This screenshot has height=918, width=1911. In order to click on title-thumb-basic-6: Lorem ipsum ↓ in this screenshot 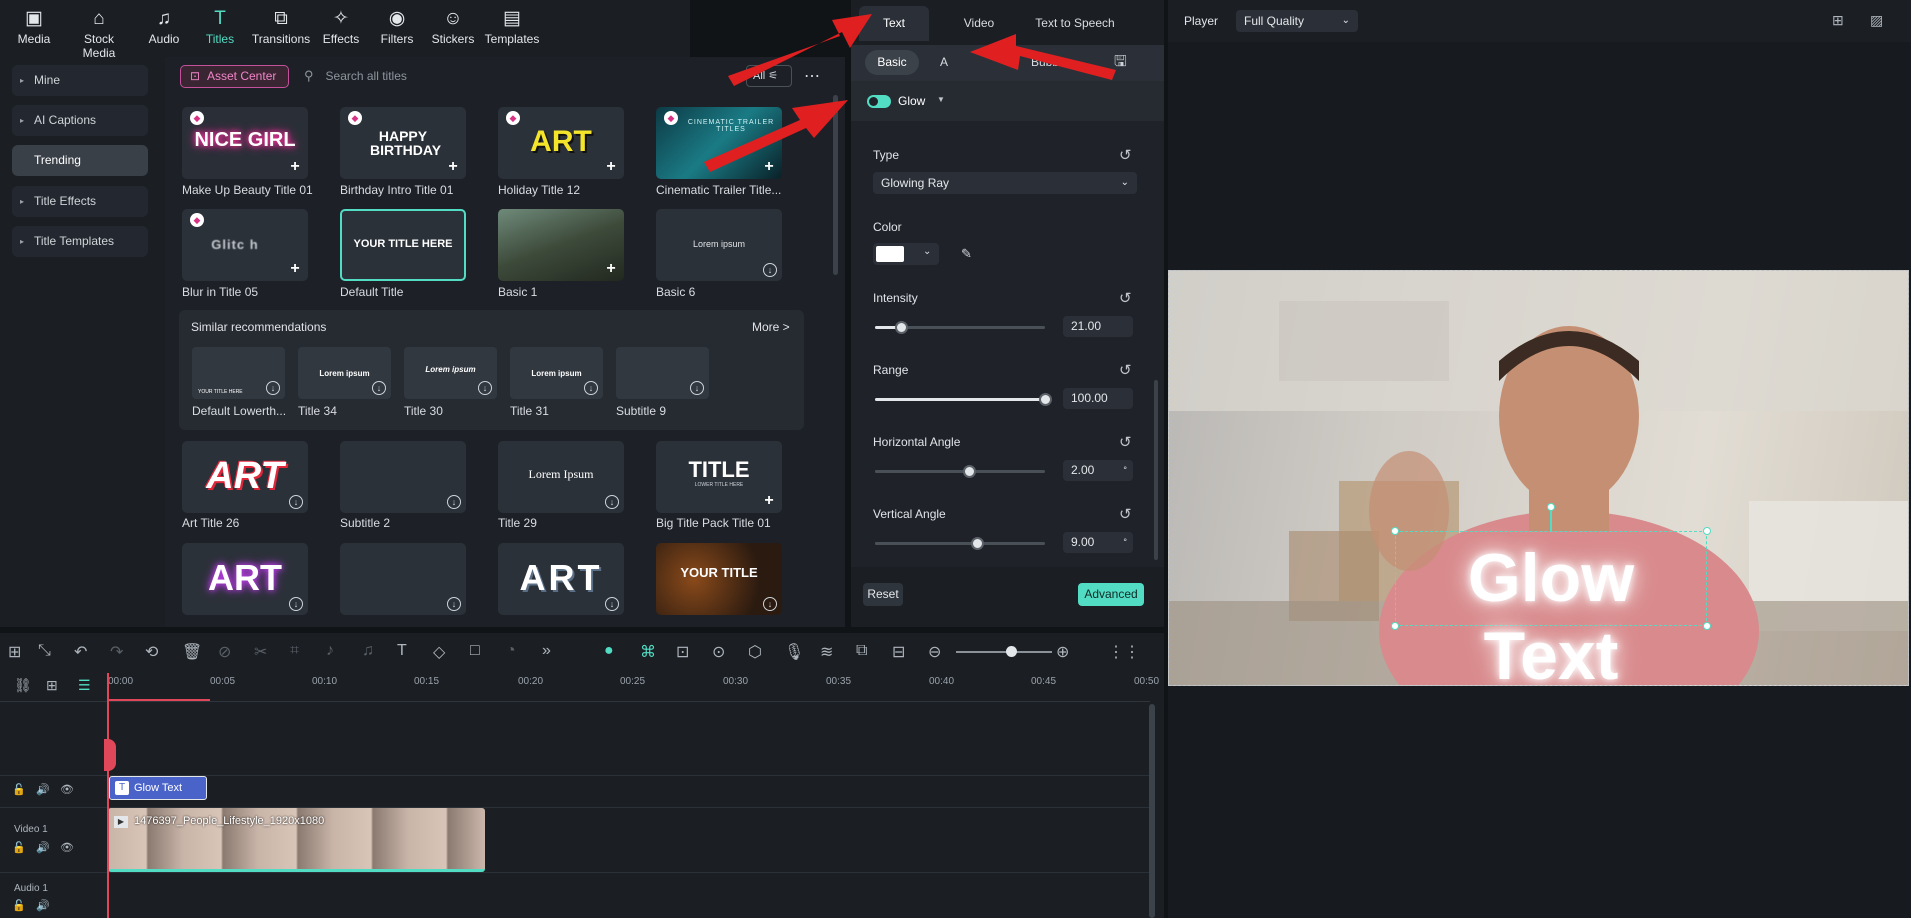, I will do `click(719, 245)`.